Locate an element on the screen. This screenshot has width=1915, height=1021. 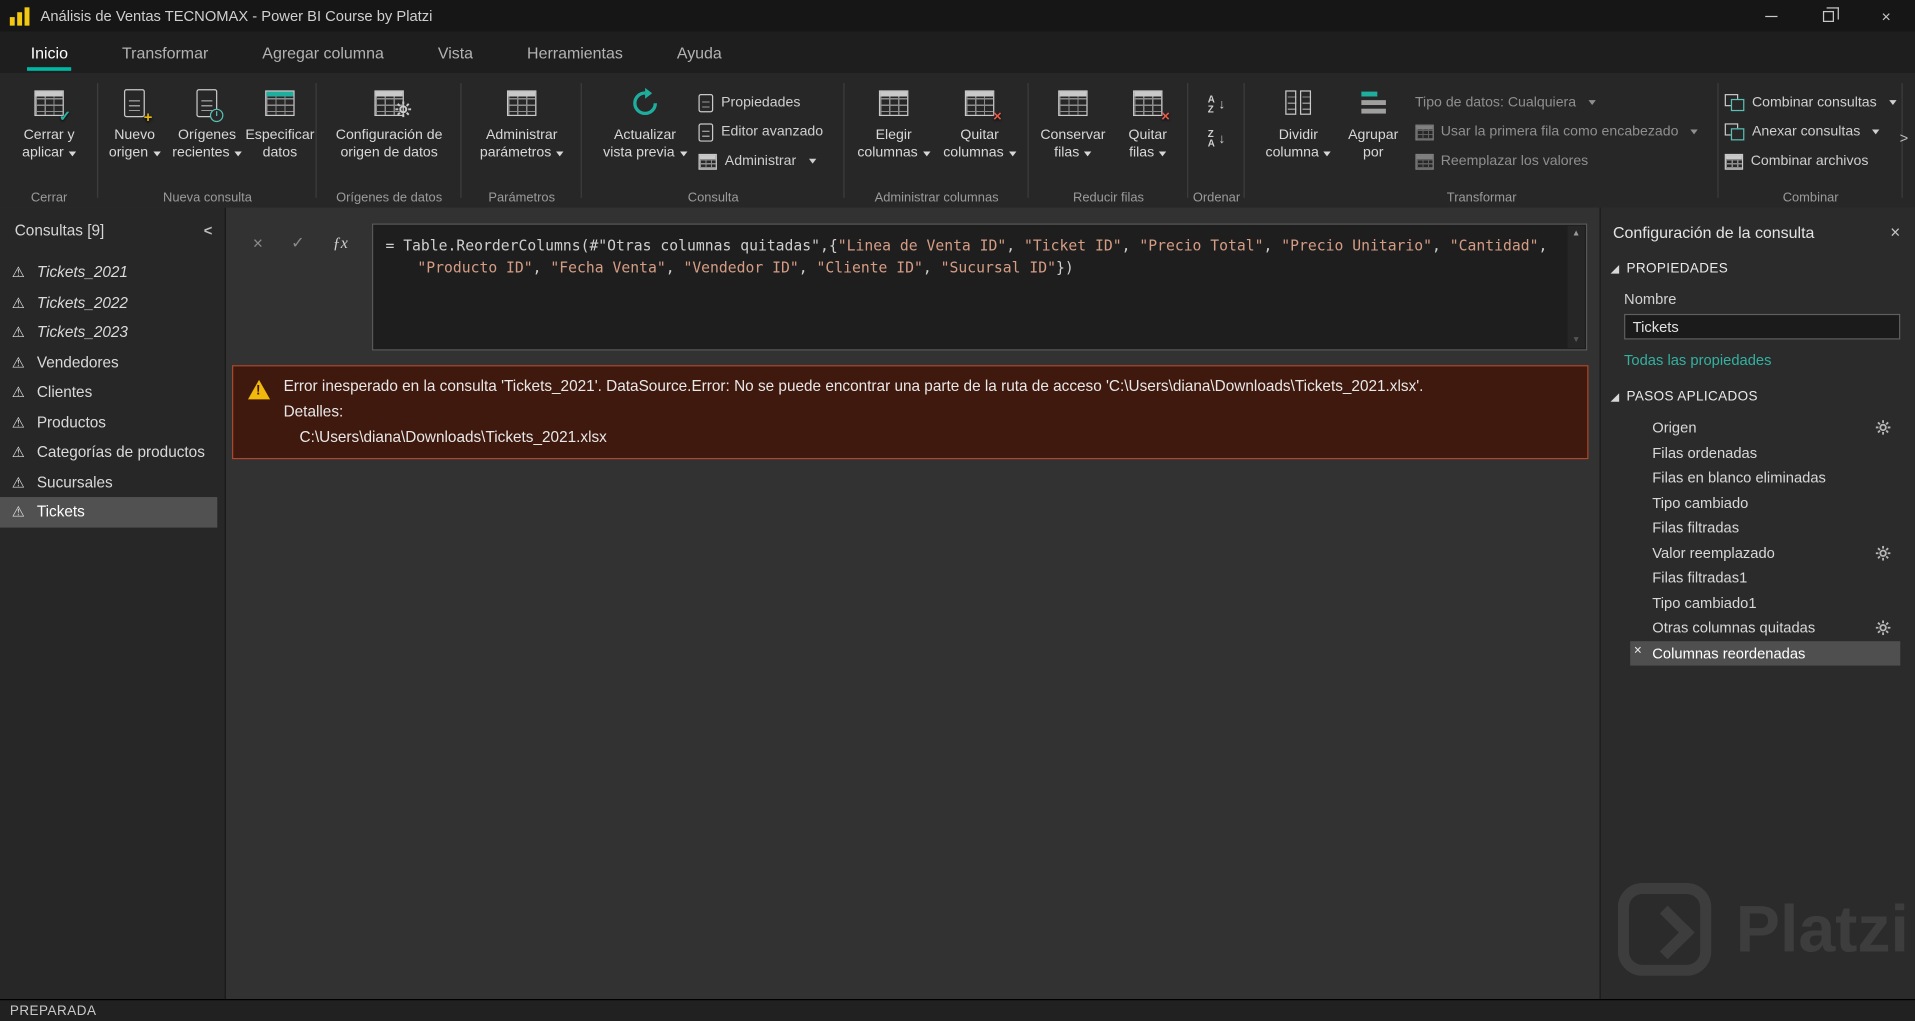
dividir-columna-button: Dividir columna is located at coordinates (1298, 123).